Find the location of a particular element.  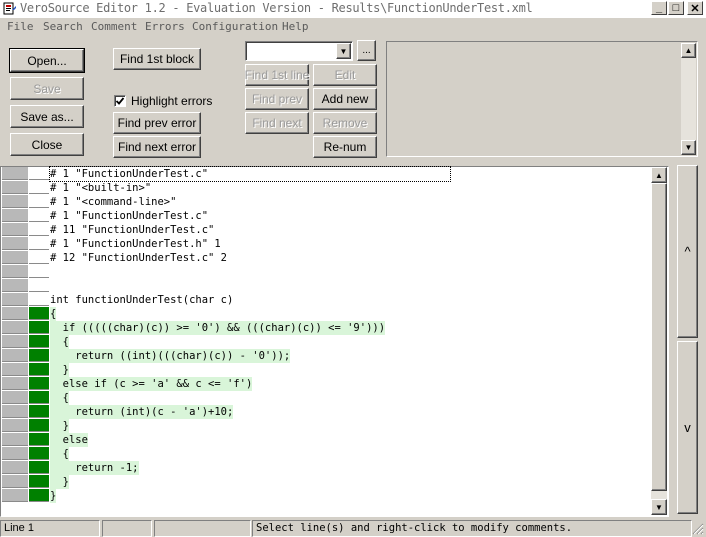

highlight-errors-checkbox is located at coordinates (120, 101).